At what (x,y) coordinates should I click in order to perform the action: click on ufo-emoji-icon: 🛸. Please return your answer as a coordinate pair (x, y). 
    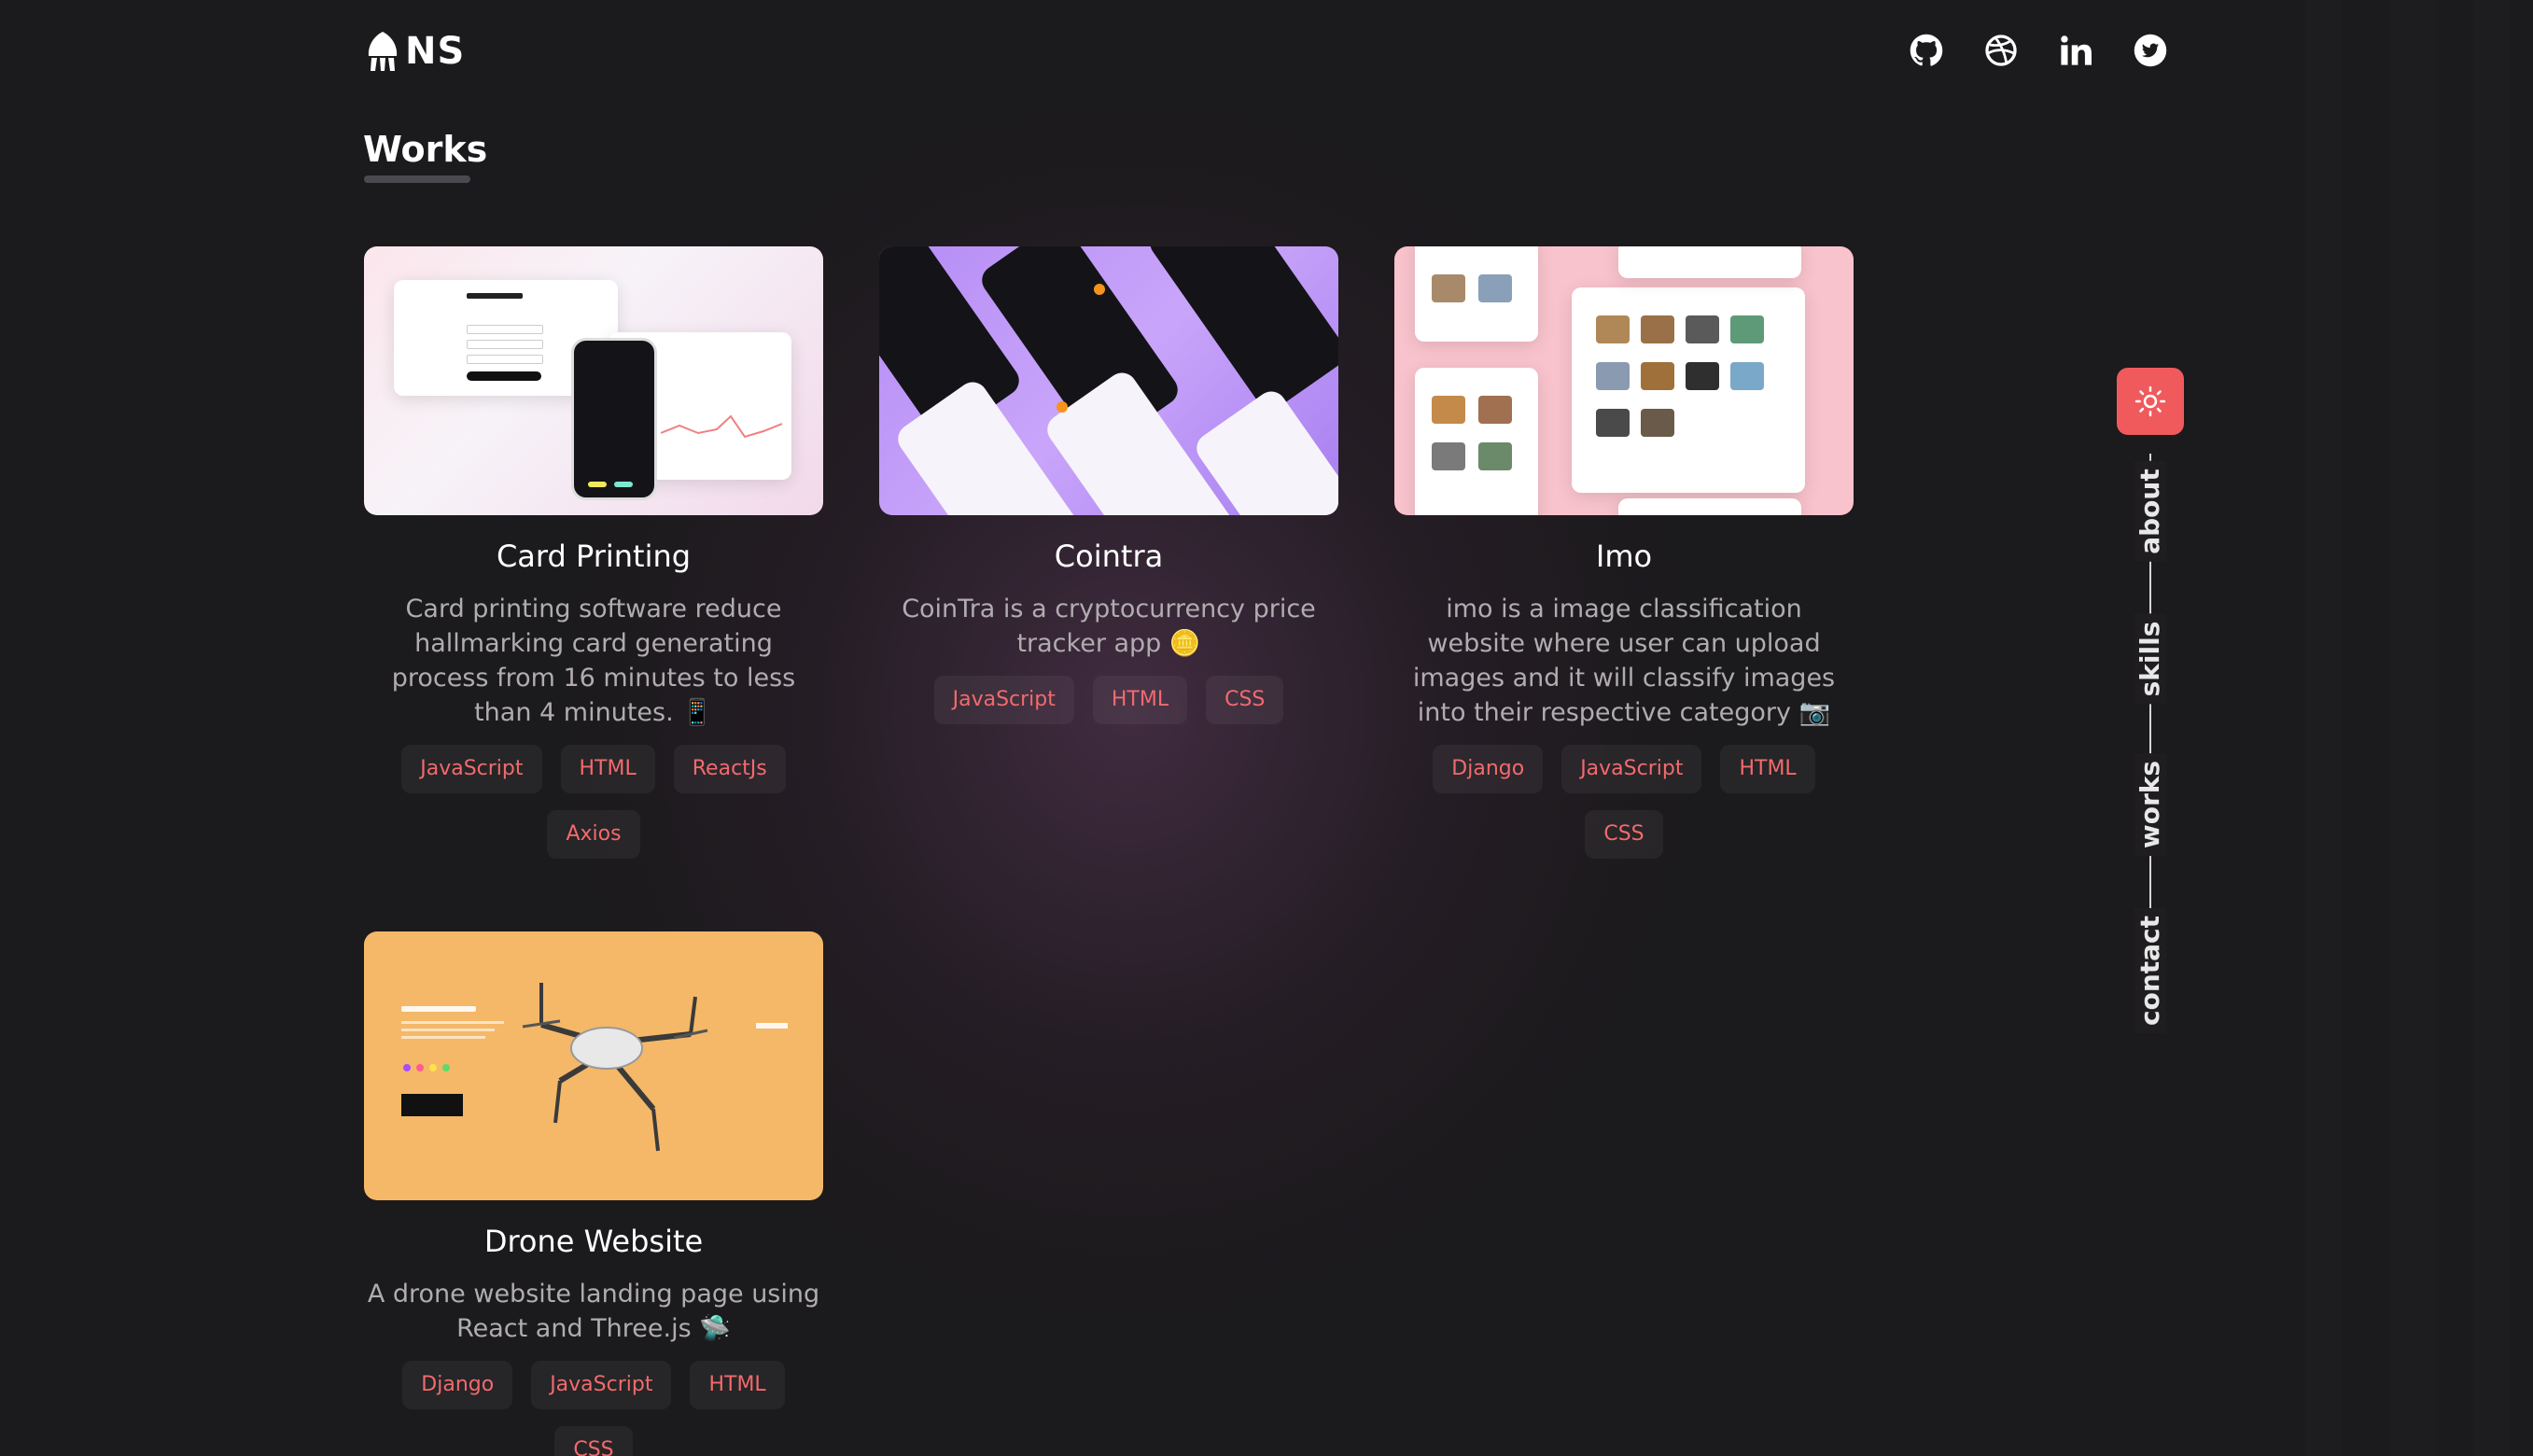
    Looking at the image, I should click on (715, 1328).